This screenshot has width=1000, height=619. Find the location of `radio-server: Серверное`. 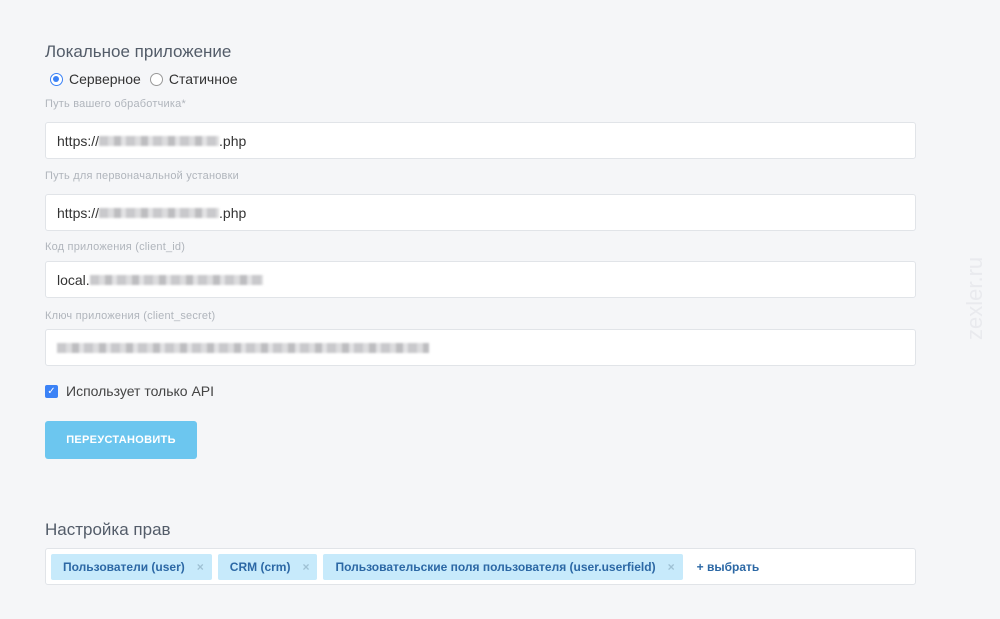

radio-server: Серверное is located at coordinates (95, 79).